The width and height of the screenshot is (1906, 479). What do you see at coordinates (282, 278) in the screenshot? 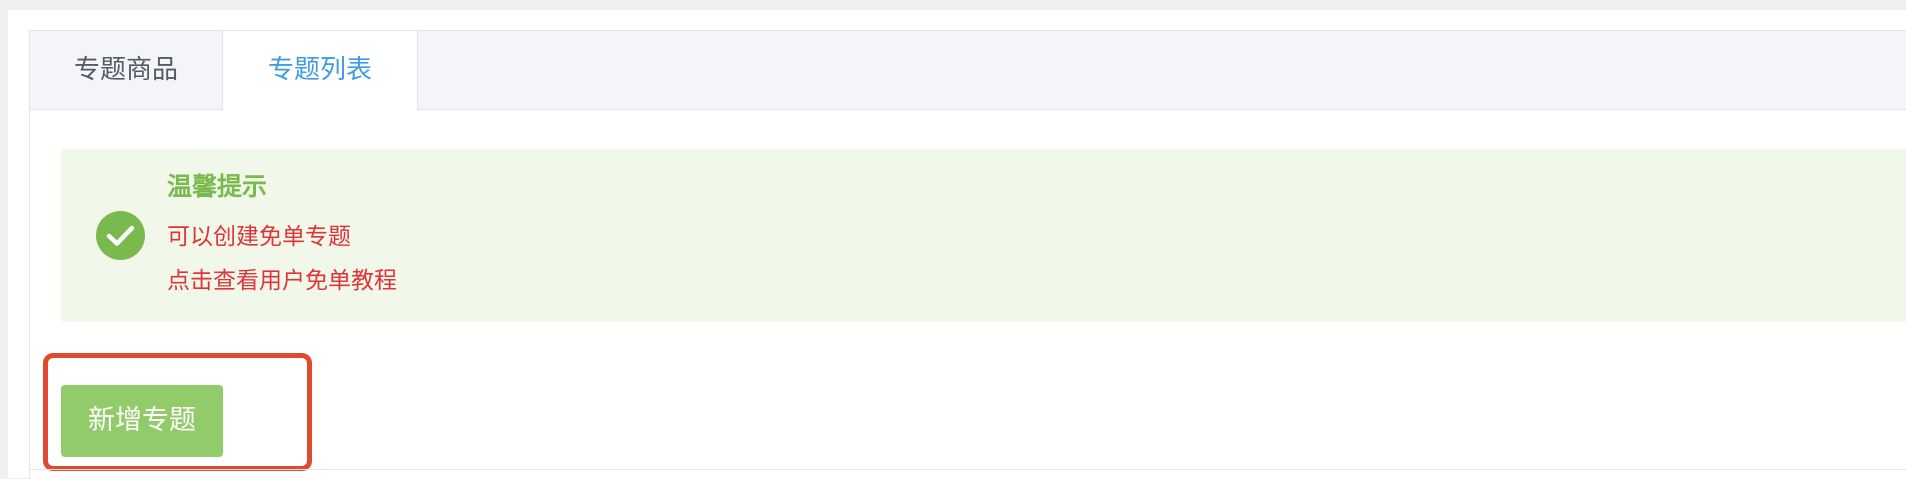
I see `tip-link-tutorial: 点击查看用户免单教程` at bounding box center [282, 278].